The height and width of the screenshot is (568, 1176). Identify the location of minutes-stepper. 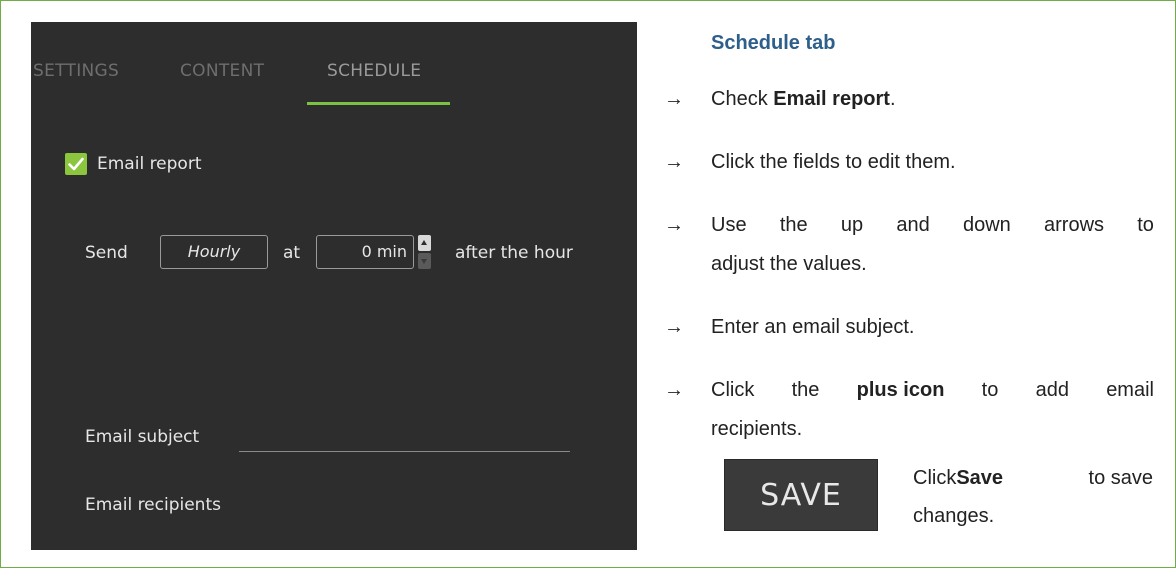
(424, 252).